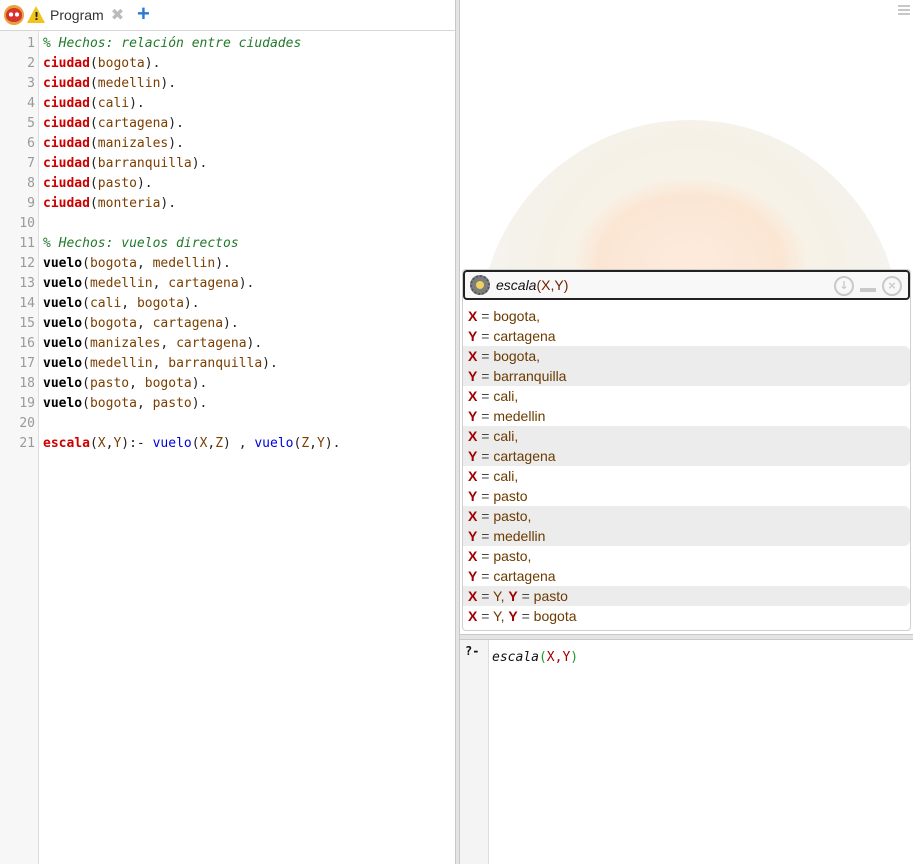  Describe the element at coordinates (227, 264) in the screenshot. I see `code-line: 12 vuelo(bogota, medellin).` at that location.